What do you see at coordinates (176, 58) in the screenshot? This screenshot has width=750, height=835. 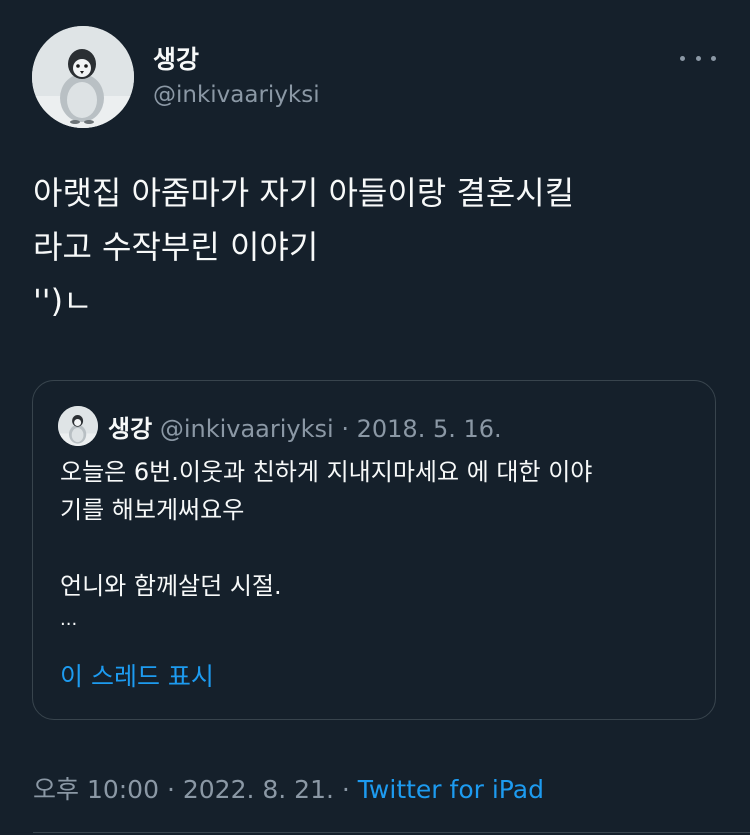 I see `author-display-name: 생강` at bounding box center [176, 58].